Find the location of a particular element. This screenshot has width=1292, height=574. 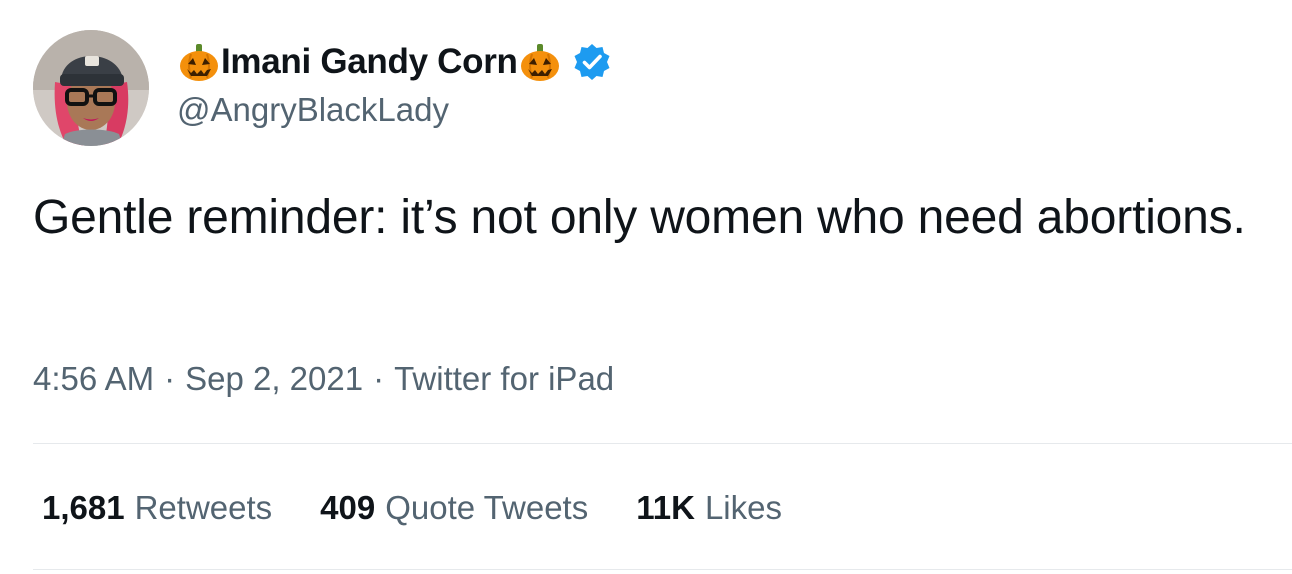

likes-stat: 11K Likes is located at coordinates (709, 508).